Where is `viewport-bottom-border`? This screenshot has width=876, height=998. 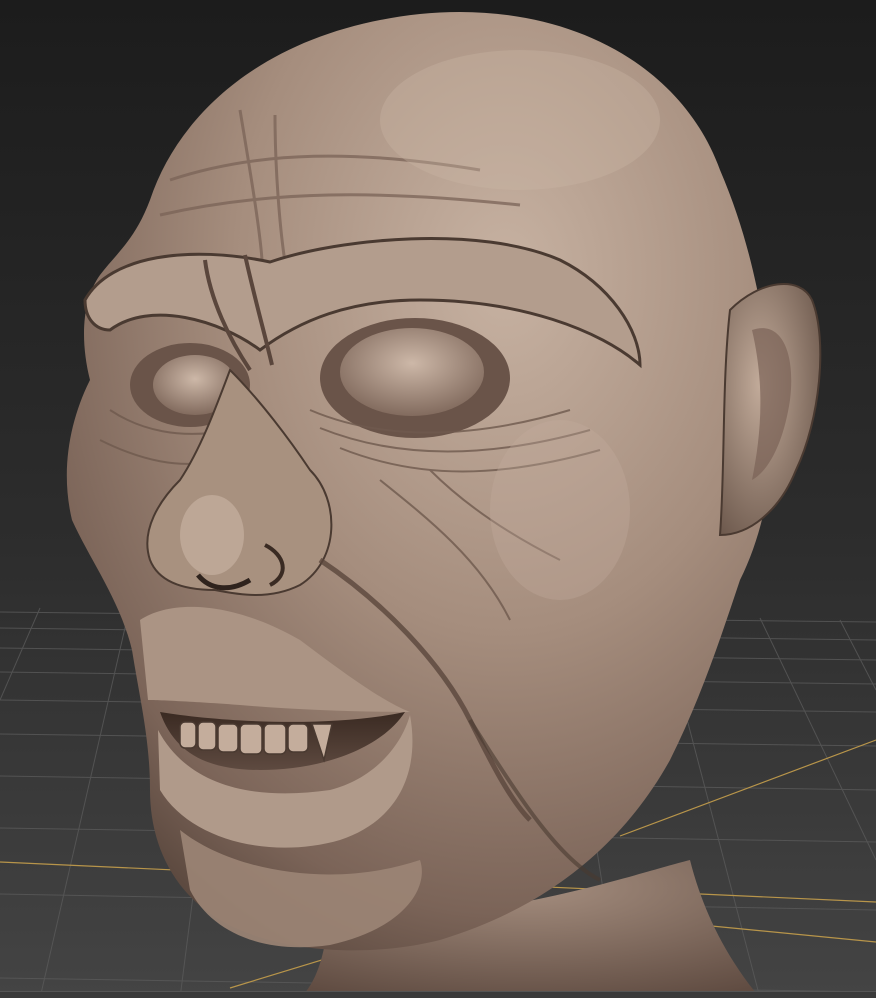 viewport-bottom-border is located at coordinates (438, 994).